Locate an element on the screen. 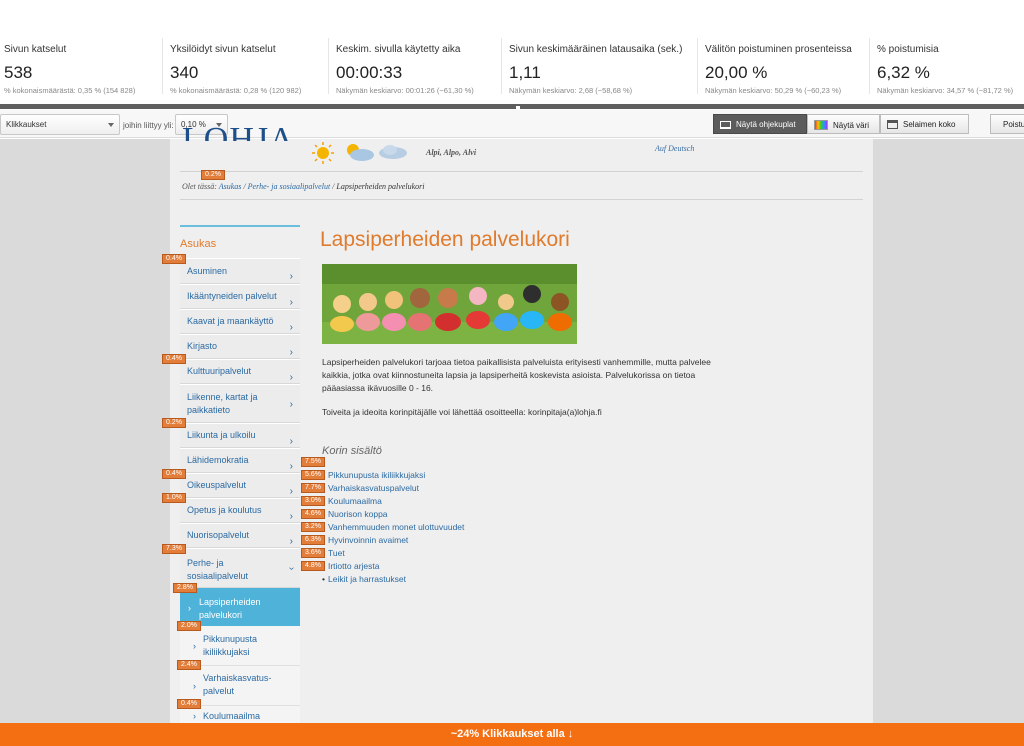 Image resolution: width=1024 pixels, height=746 pixels. sidebar-item-nuoriso: Nuorisopalvelut › is located at coordinates (240, 535).